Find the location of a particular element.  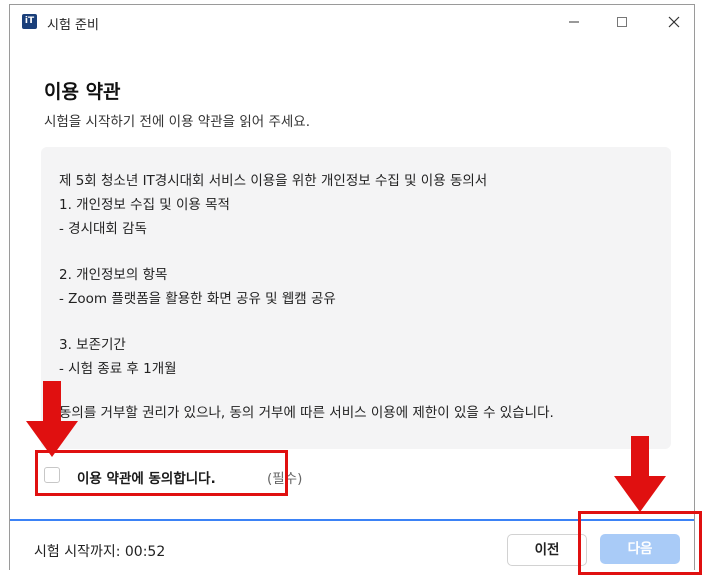

title-bar: iT 시험 준비 is located at coordinates (352, 22).